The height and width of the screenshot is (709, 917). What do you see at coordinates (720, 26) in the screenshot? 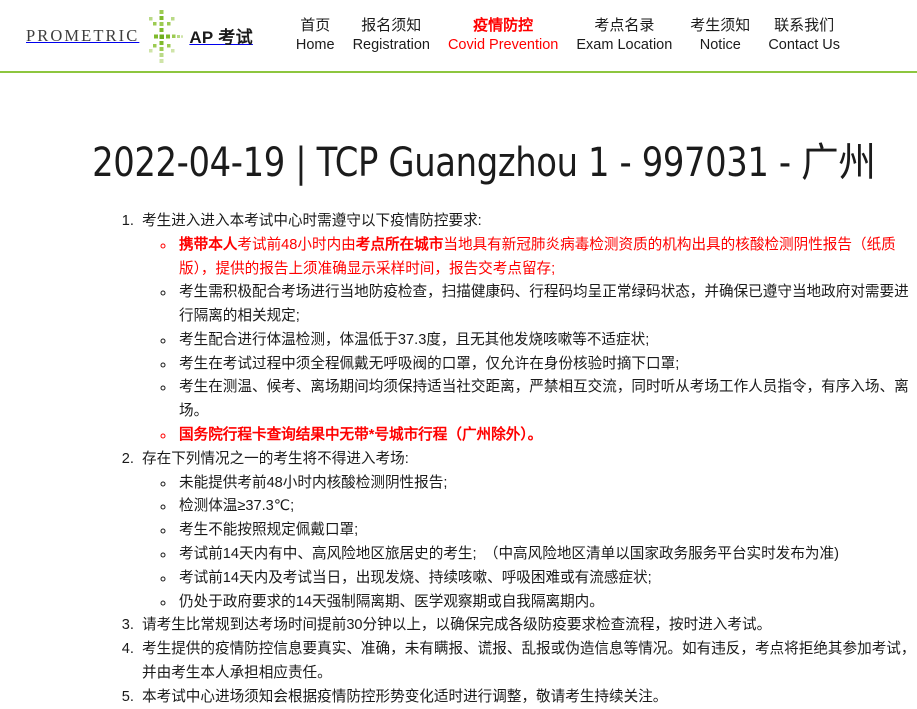
I see `nav-item-notice-zh: 考生须知` at bounding box center [720, 26].